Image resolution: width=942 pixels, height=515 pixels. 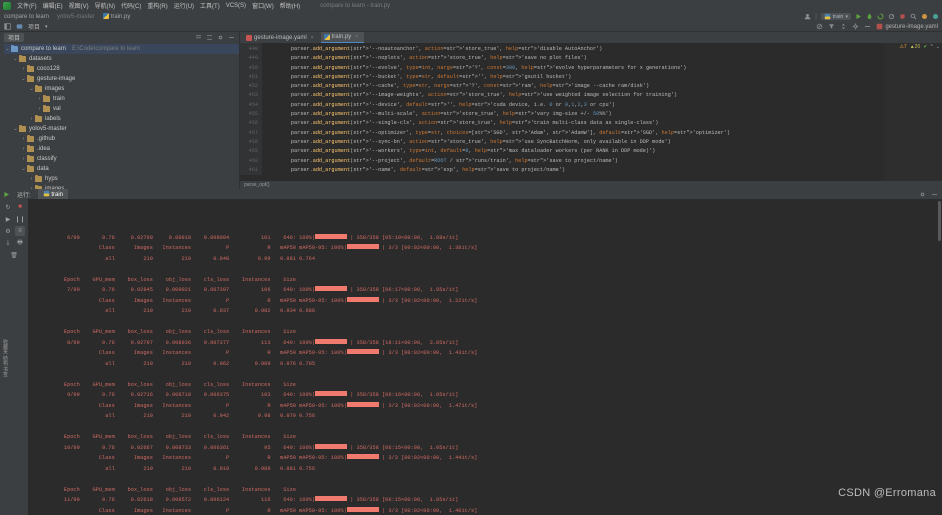 What do you see at coordinates (105, 5) in the screenshot?
I see `menu-item-navigate: 导航(N)` at bounding box center [105, 5].